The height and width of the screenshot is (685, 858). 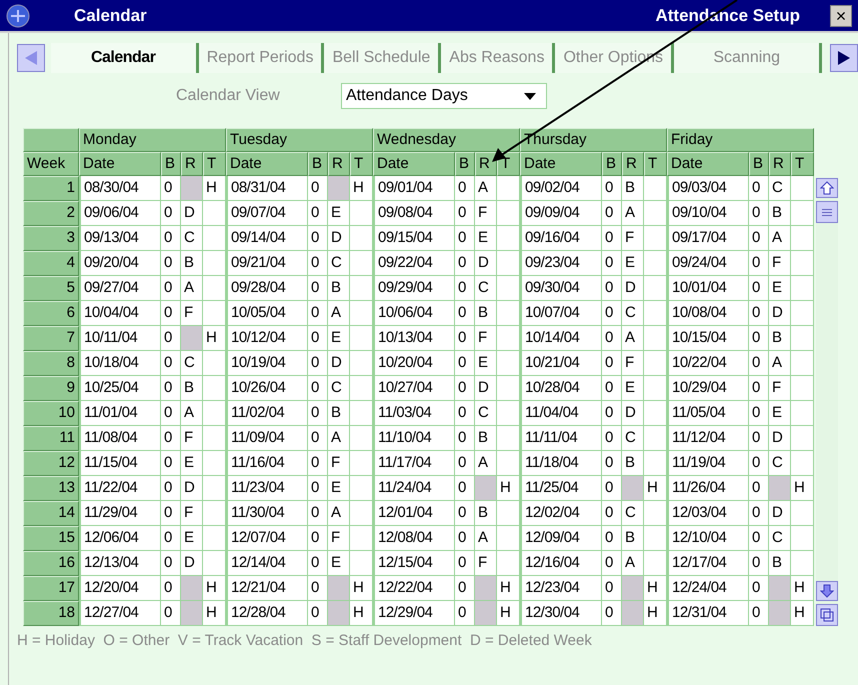 What do you see at coordinates (708, 588) in the screenshot?
I see `date-cell: 12/24/04` at bounding box center [708, 588].